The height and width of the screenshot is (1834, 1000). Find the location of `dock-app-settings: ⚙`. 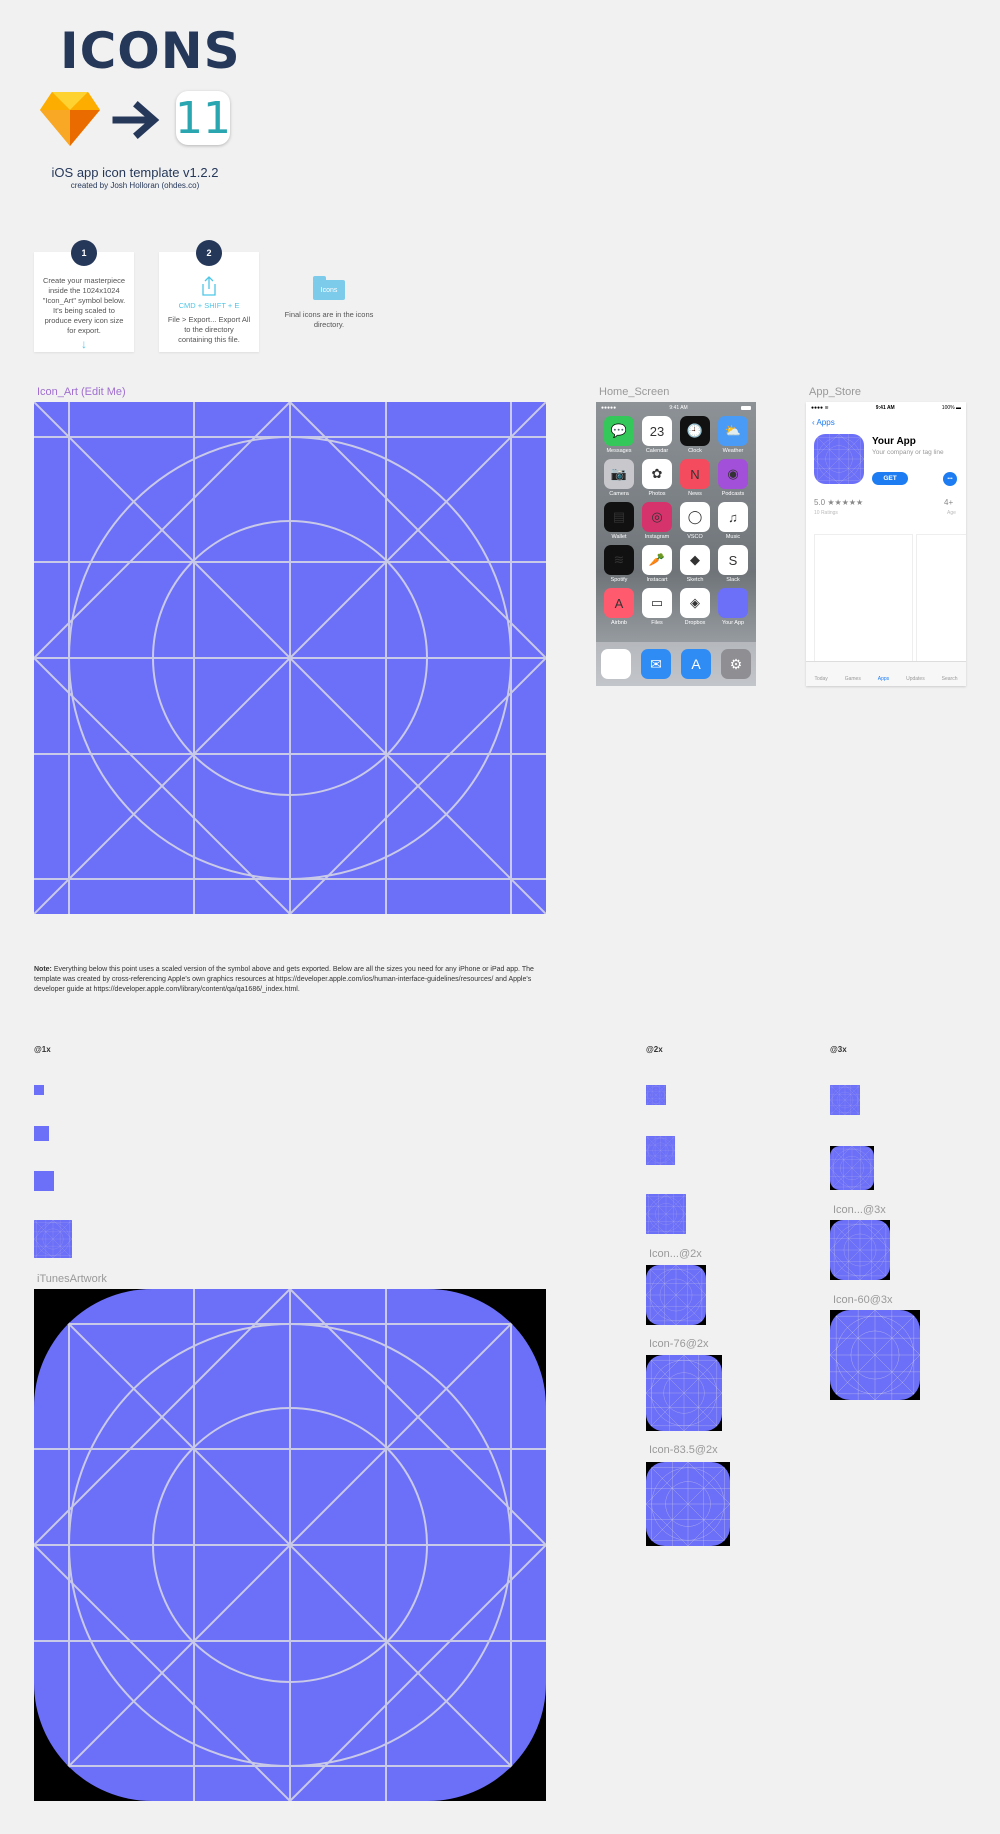

dock-app-settings: ⚙ is located at coordinates (736, 664).